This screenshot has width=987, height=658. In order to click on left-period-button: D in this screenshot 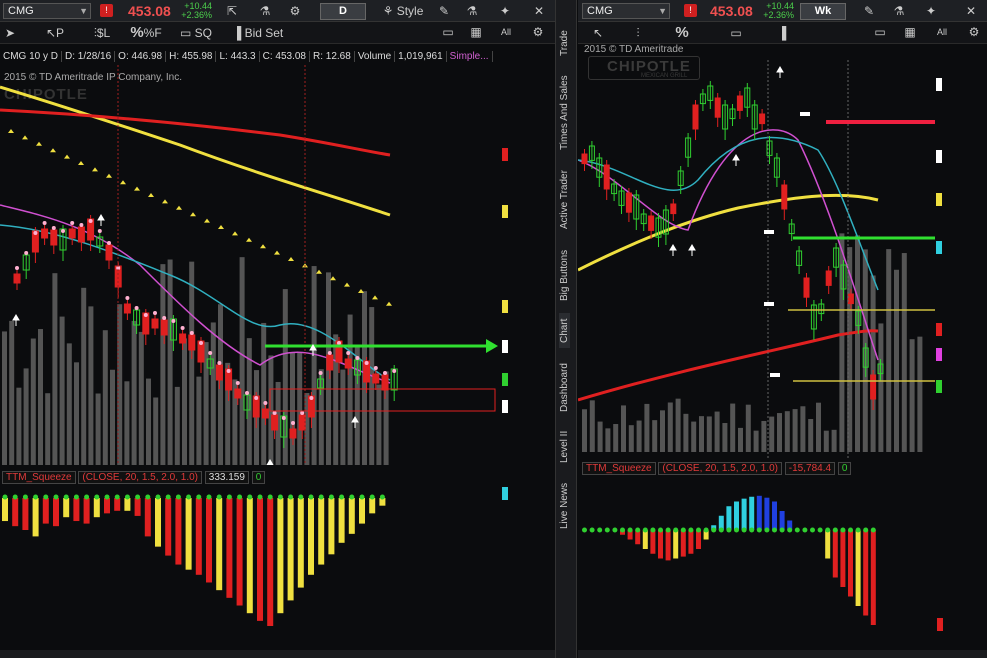, I will do `click(343, 11)`.